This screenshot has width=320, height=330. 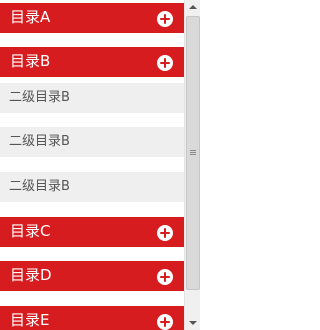 I want to click on scroll-down-arrow-icon, so click(x=193, y=323).